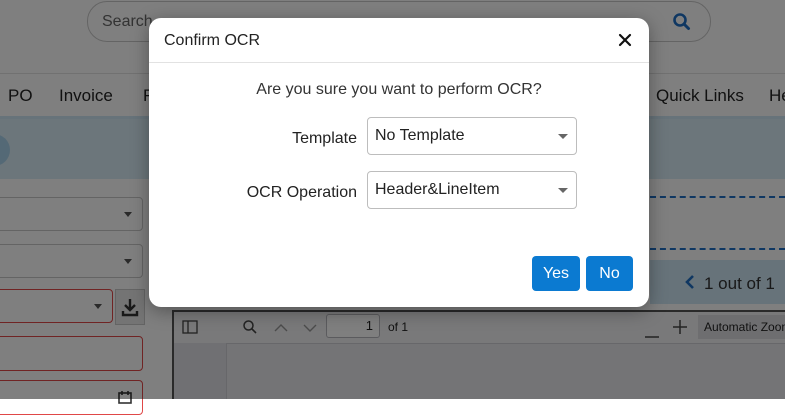  What do you see at coordinates (420, 135) in the screenshot?
I see `template-select-value: No Template` at bounding box center [420, 135].